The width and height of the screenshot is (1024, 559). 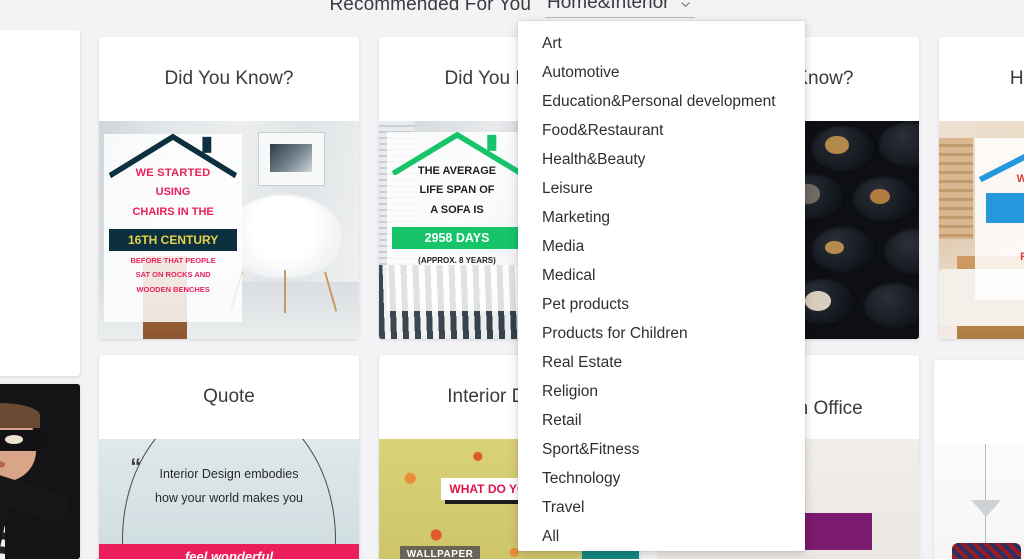 I want to click on dropdown-option-leisure: Leisure, so click(x=661, y=188).